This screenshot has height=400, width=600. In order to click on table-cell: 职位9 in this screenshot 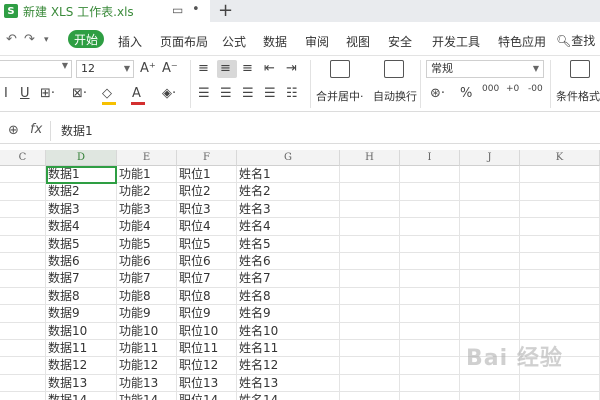, I will do `click(207, 314)`.